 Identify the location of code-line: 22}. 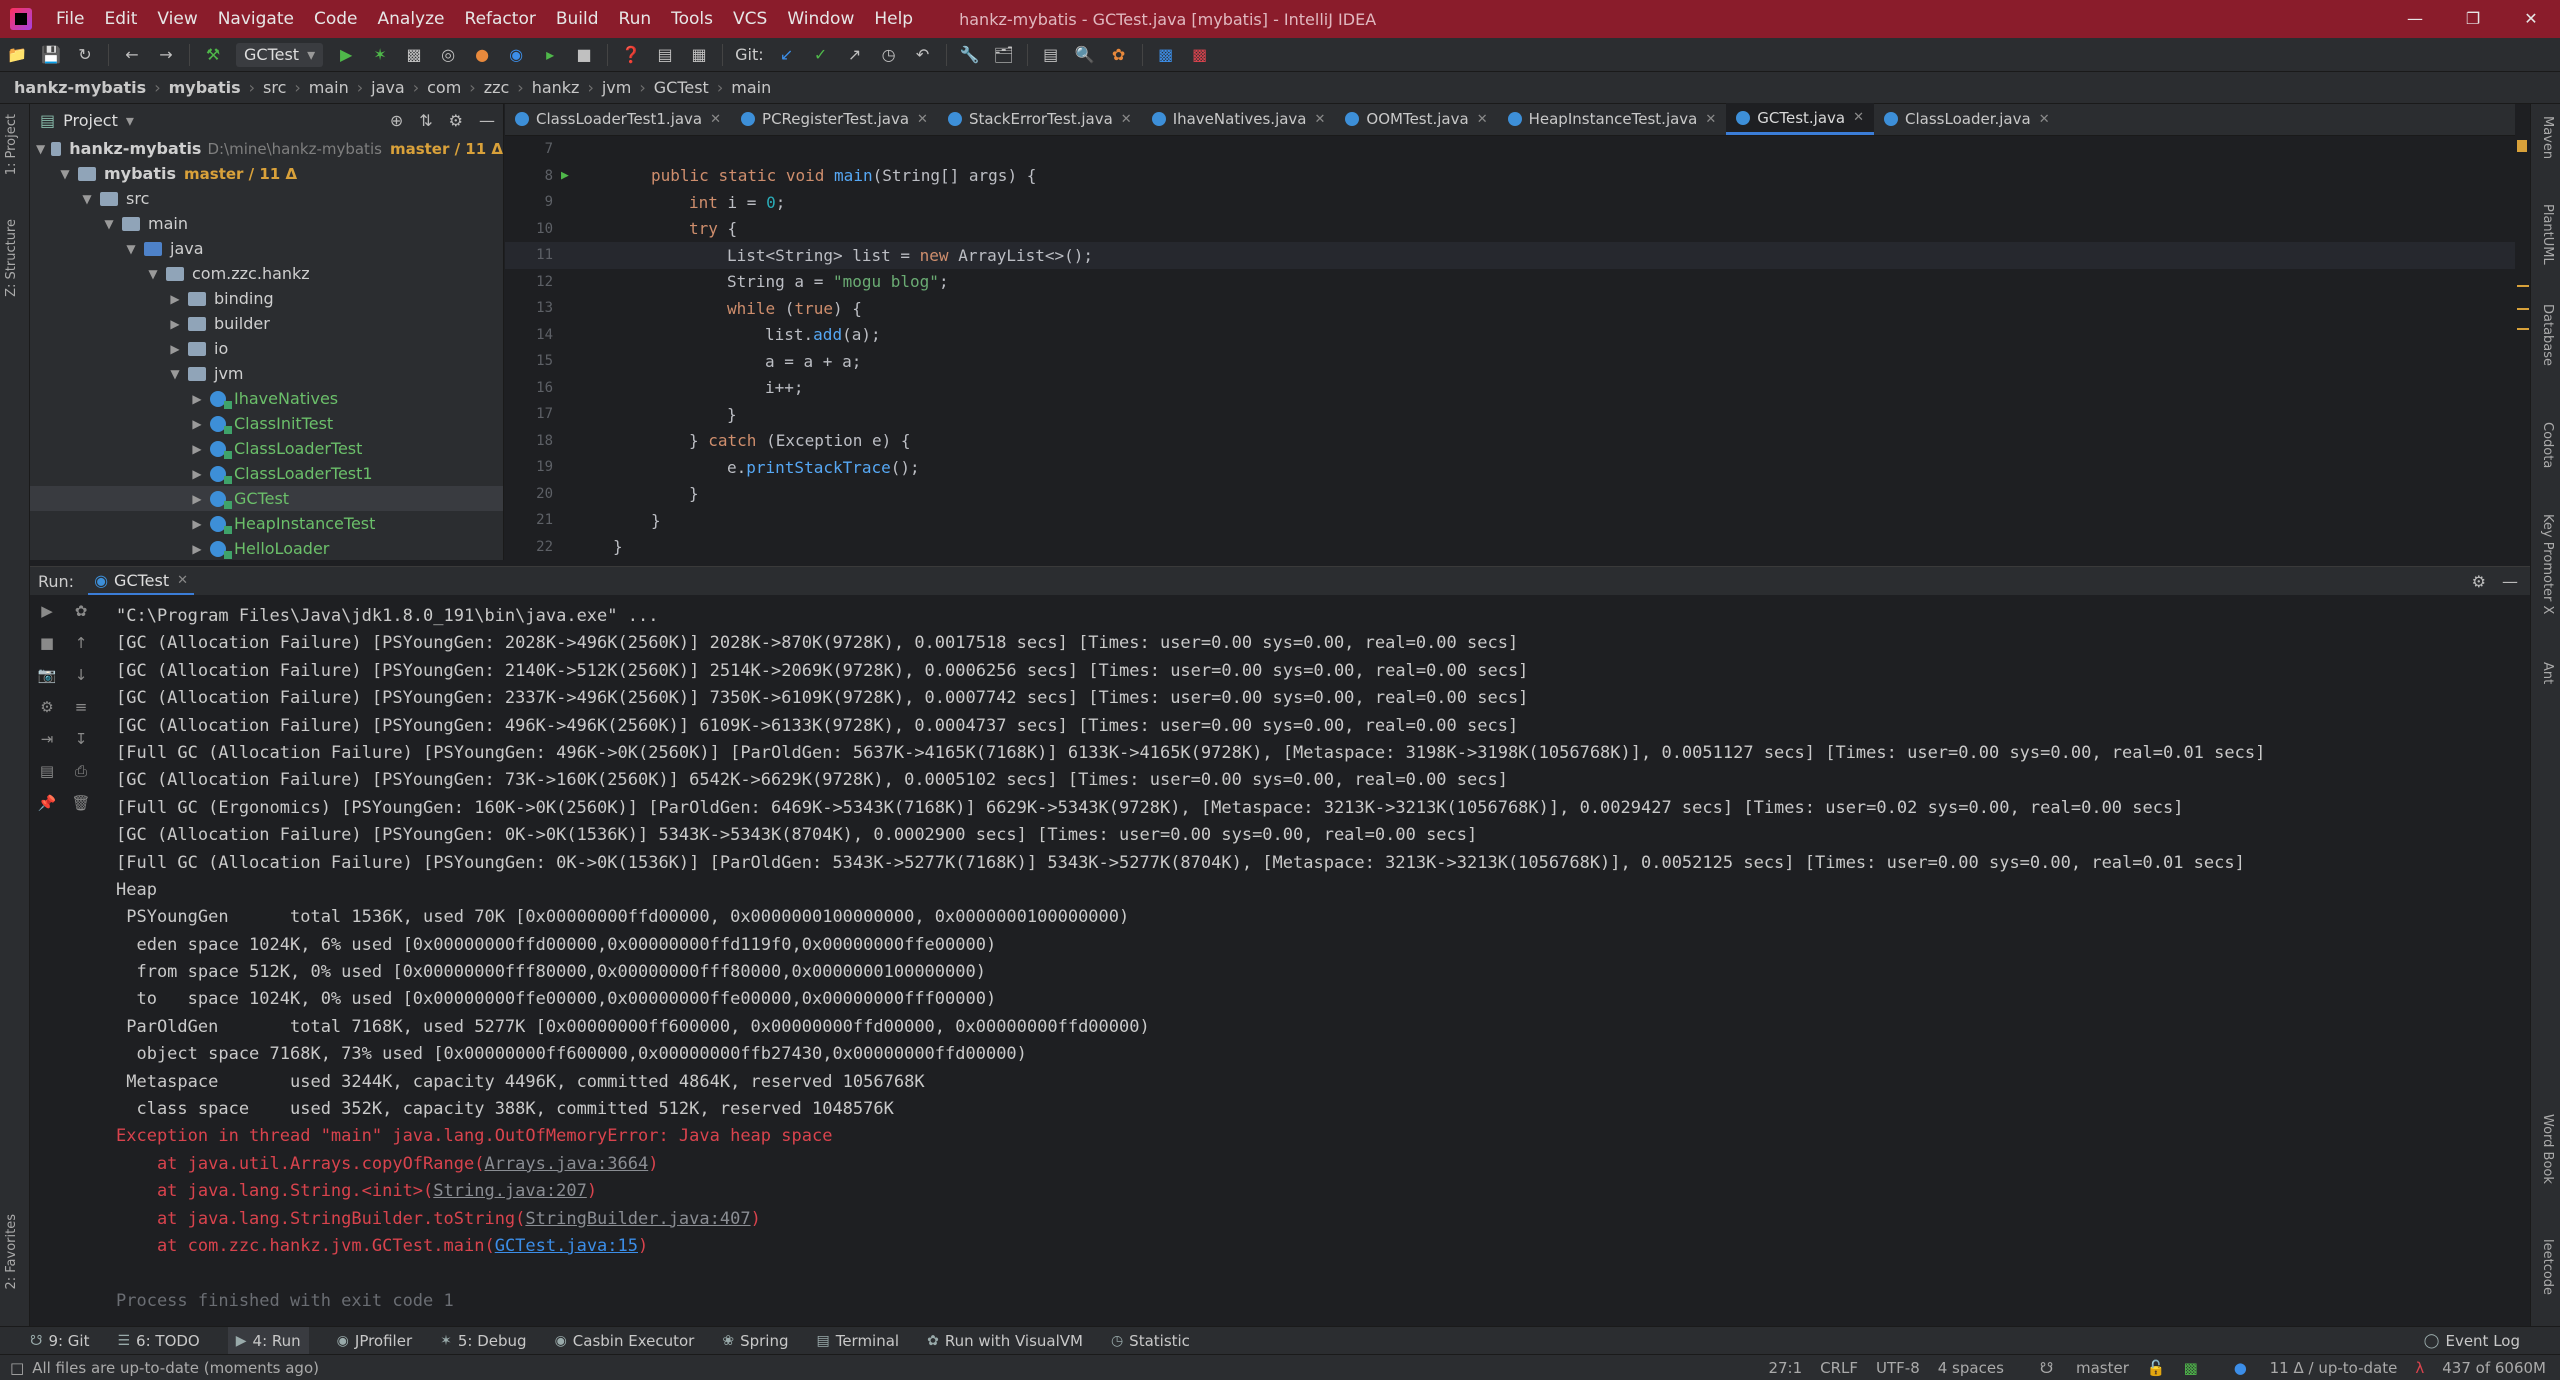
(1510, 547).